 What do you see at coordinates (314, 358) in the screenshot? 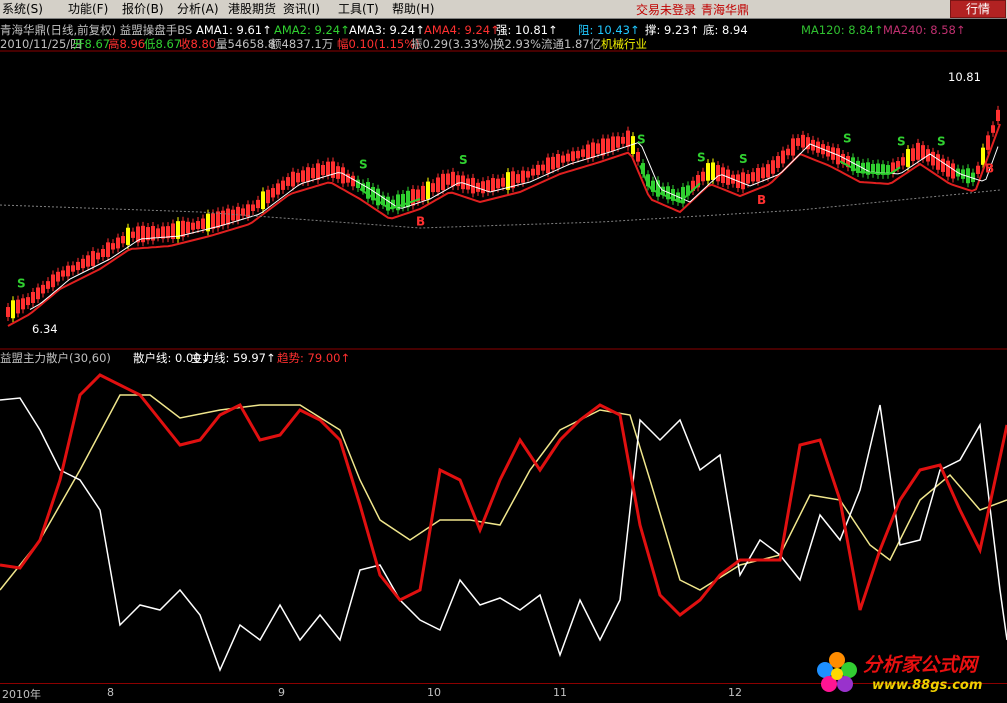
I see `header-field: 趋势: 79.00↑` at bounding box center [314, 358].